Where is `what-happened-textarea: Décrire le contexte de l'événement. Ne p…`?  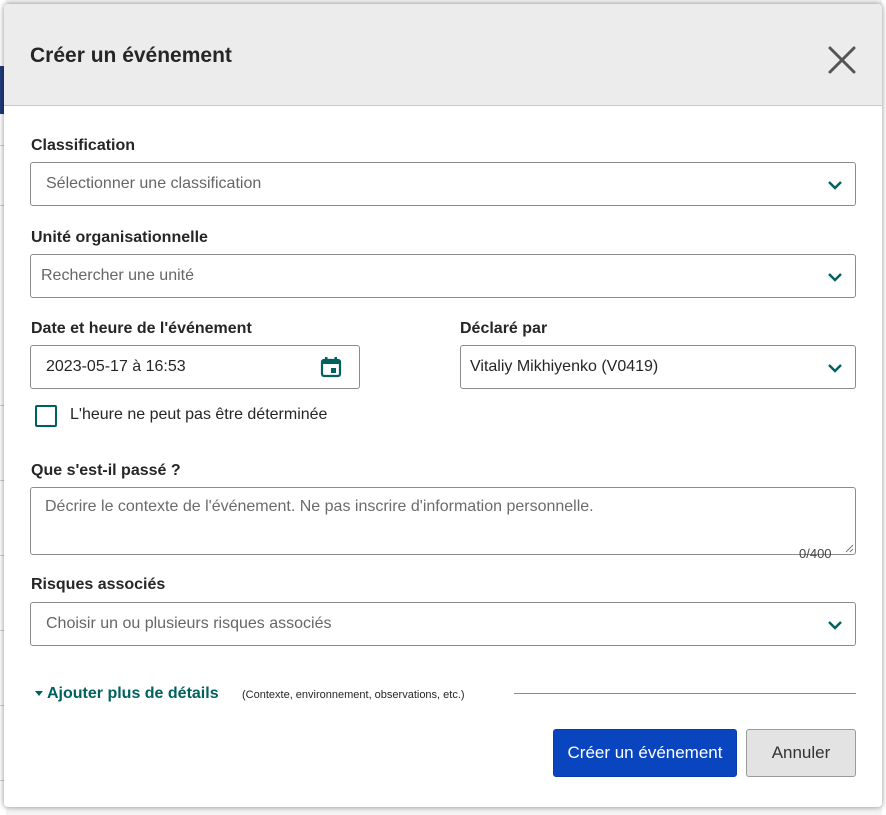 what-happened-textarea: Décrire le contexte de l'événement. Ne p… is located at coordinates (443, 521).